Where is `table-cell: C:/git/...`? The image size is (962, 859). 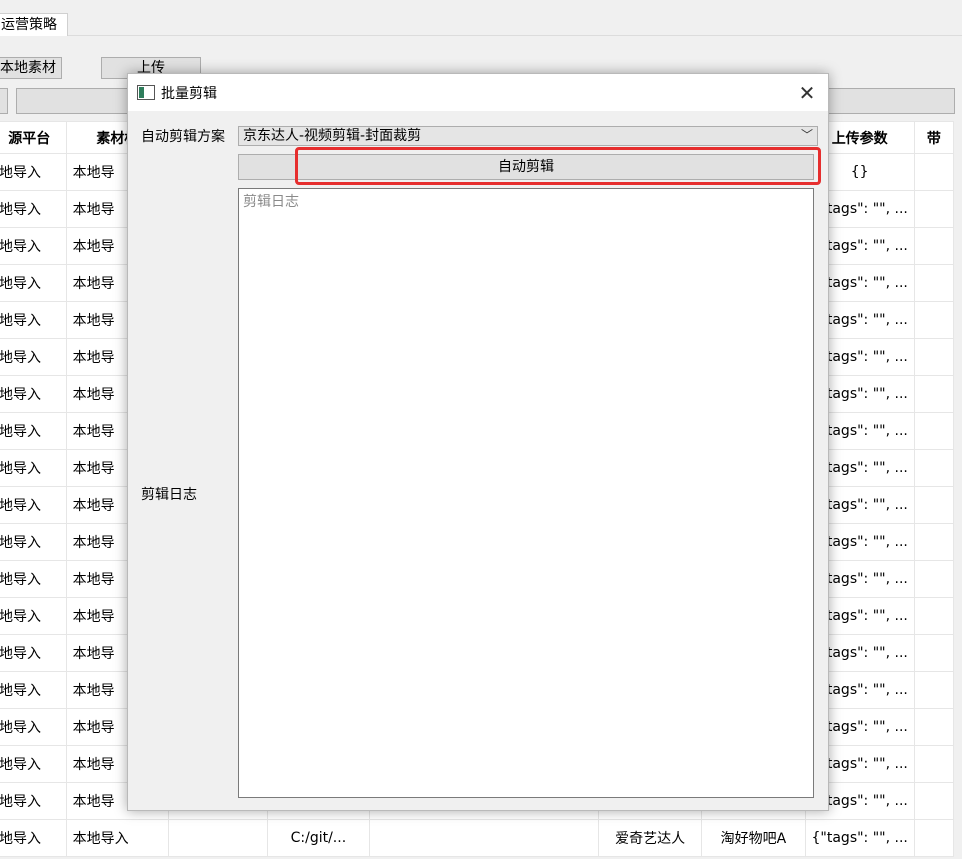
table-cell: C:/git/... is located at coordinates (318, 838).